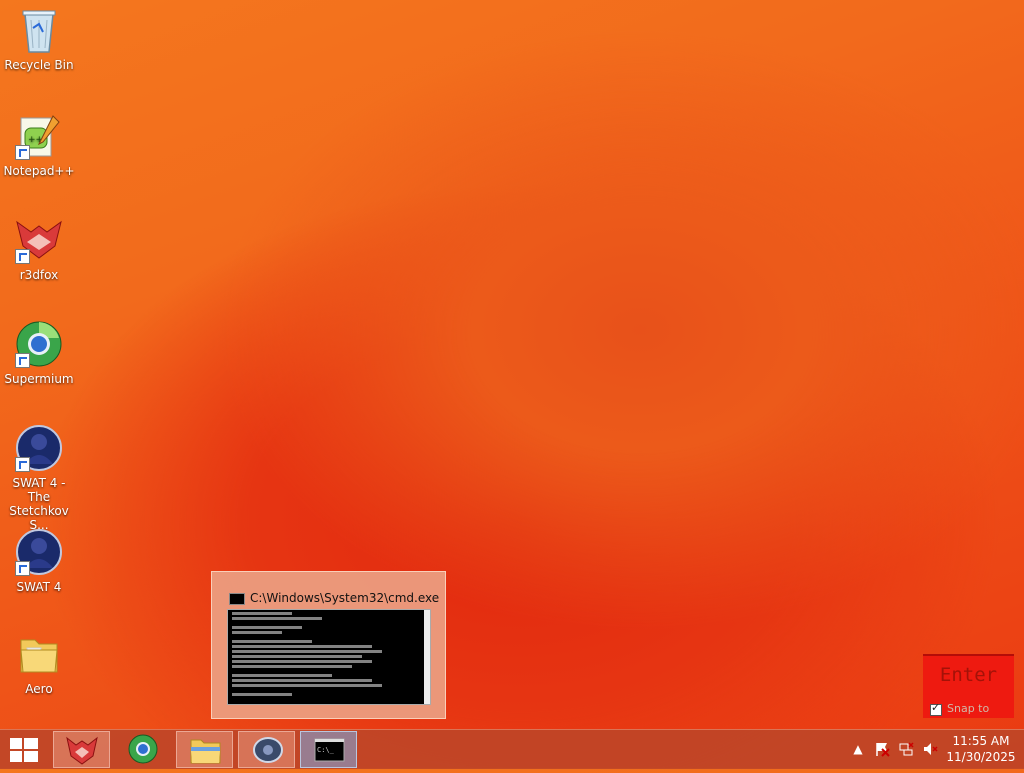 The image size is (1024, 773). What do you see at coordinates (345, 598) in the screenshot?
I see `preview-title: C:\Windows\System32\cmd.exe` at bounding box center [345, 598].